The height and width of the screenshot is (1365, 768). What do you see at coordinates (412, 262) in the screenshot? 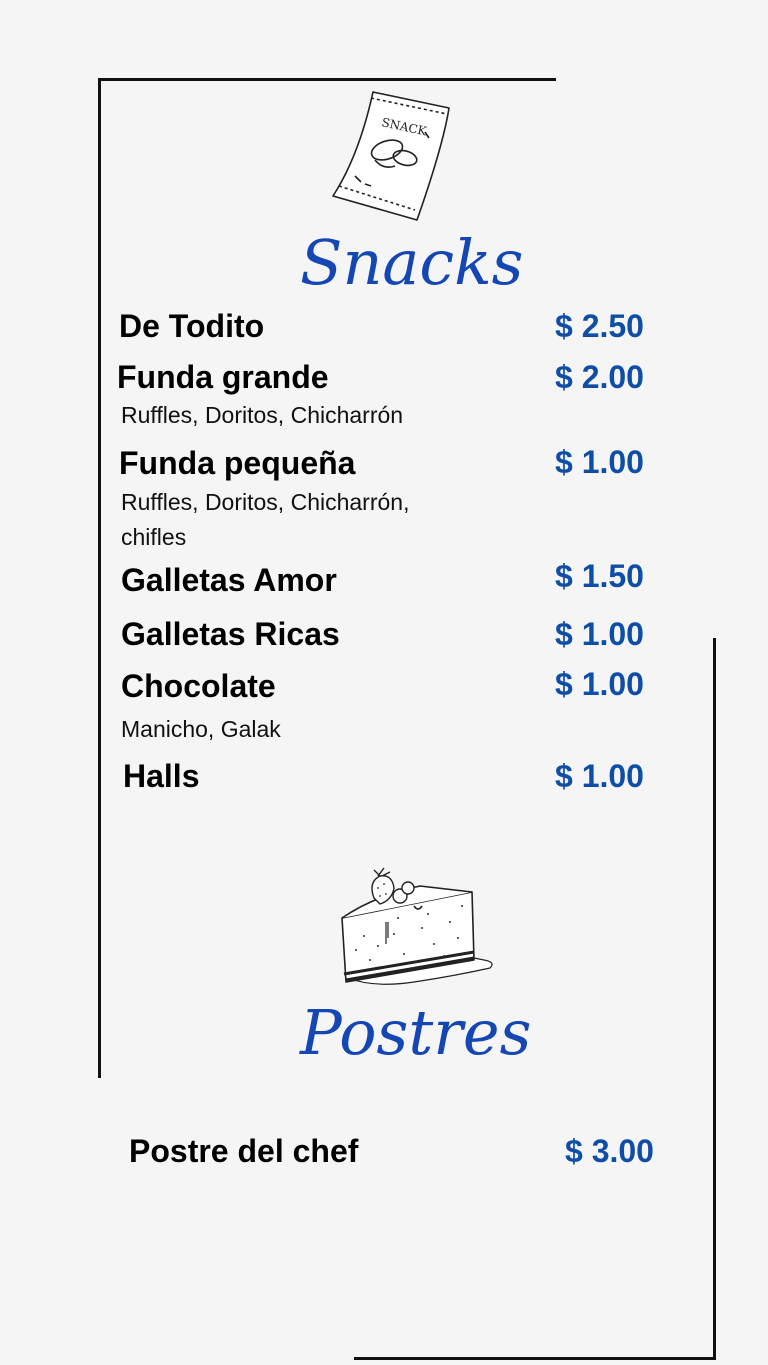
I see `snacks-title: Snacks` at bounding box center [412, 262].